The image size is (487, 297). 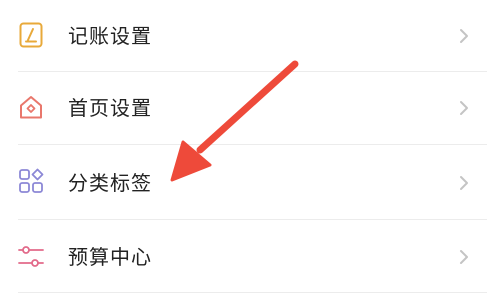 I want to click on menu-item-label: 预算中心, so click(x=110, y=257).